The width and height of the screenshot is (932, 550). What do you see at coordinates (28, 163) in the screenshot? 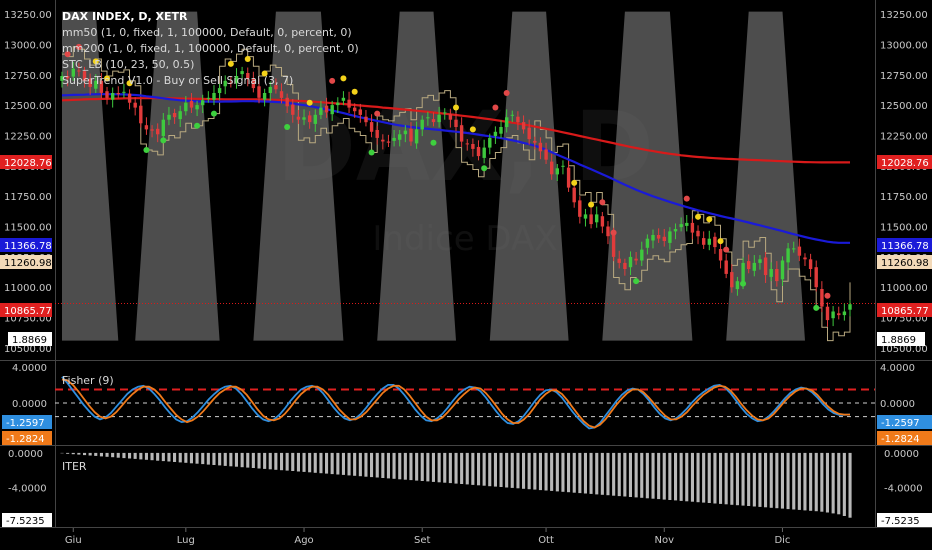
I see `badge-ma200-left: 12028.76` at bounding box center [28, 163].